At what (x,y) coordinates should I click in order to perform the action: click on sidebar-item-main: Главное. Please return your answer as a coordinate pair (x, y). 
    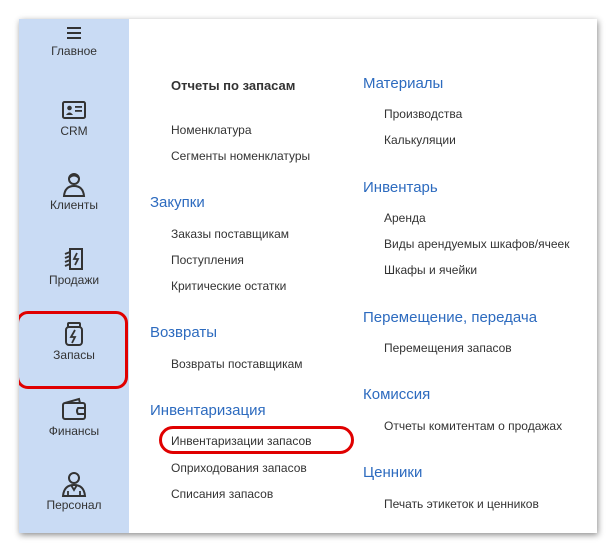
    Looking at the image, I should click on (74, 40).